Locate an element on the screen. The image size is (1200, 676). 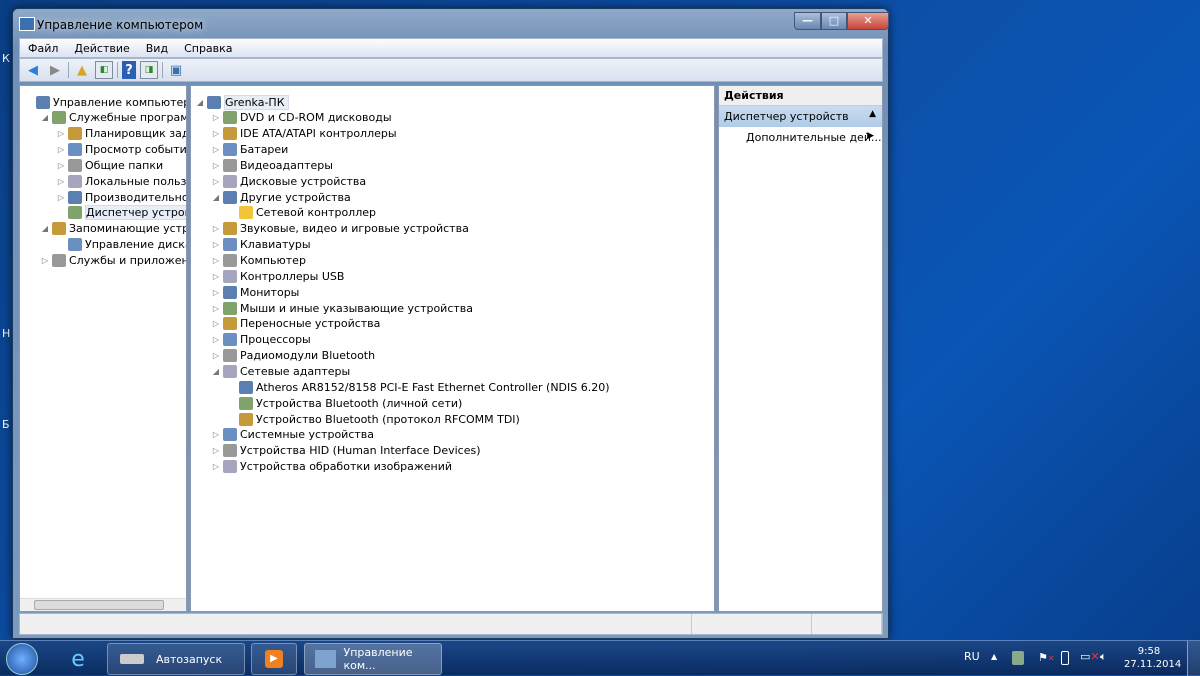
device-tree-item: ▷ Батареи is located at coordinates (249, 150).